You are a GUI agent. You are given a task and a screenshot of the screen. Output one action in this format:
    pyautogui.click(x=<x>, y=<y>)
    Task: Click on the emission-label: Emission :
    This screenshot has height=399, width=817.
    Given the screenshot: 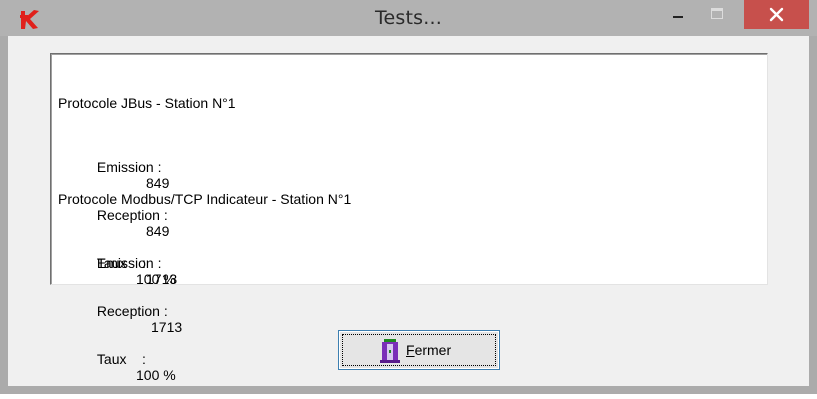 What is the action you would take?
    pyautogui.click(x=129, y=263)
    